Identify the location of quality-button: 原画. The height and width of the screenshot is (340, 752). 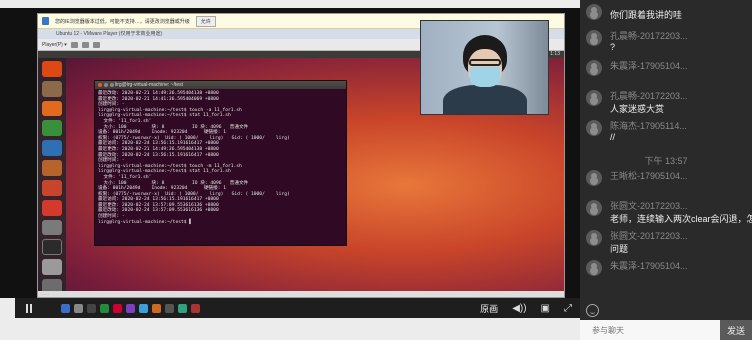
(489, 308).